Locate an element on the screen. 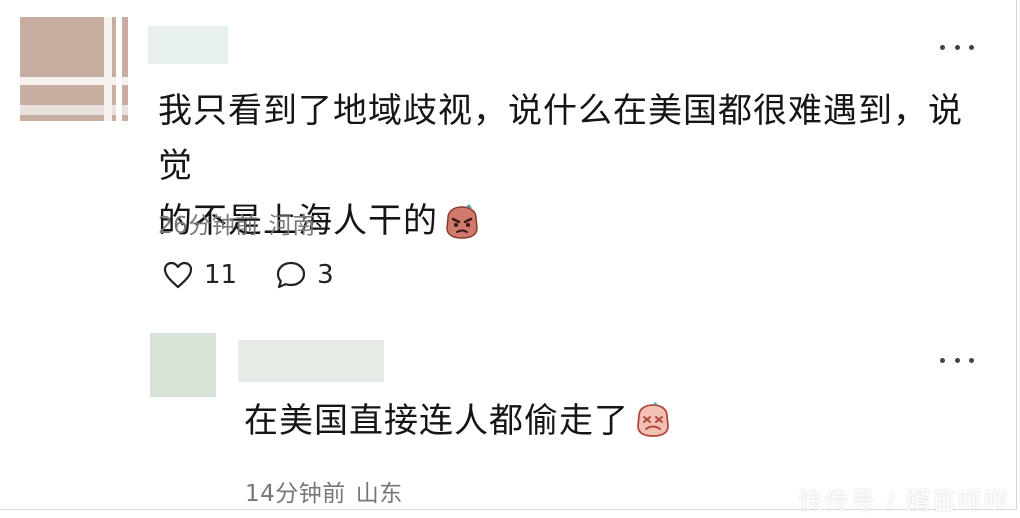 Image resolution: width=1020 pixels, height=518 pixels. reply-body: 在美国直接连人都偷走了 is located at coordinates (458, 421).